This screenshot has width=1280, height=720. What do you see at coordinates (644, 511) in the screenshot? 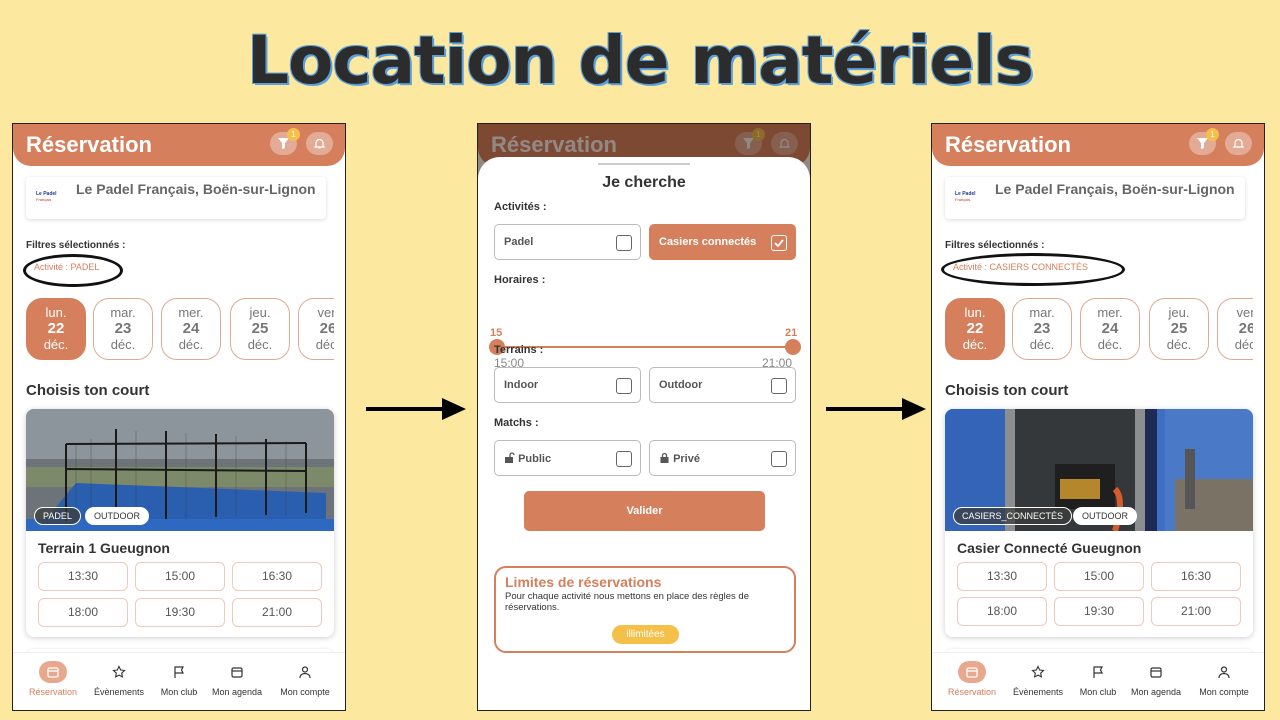
I see `validate-button: Valider` at bounding box center [644, 511].